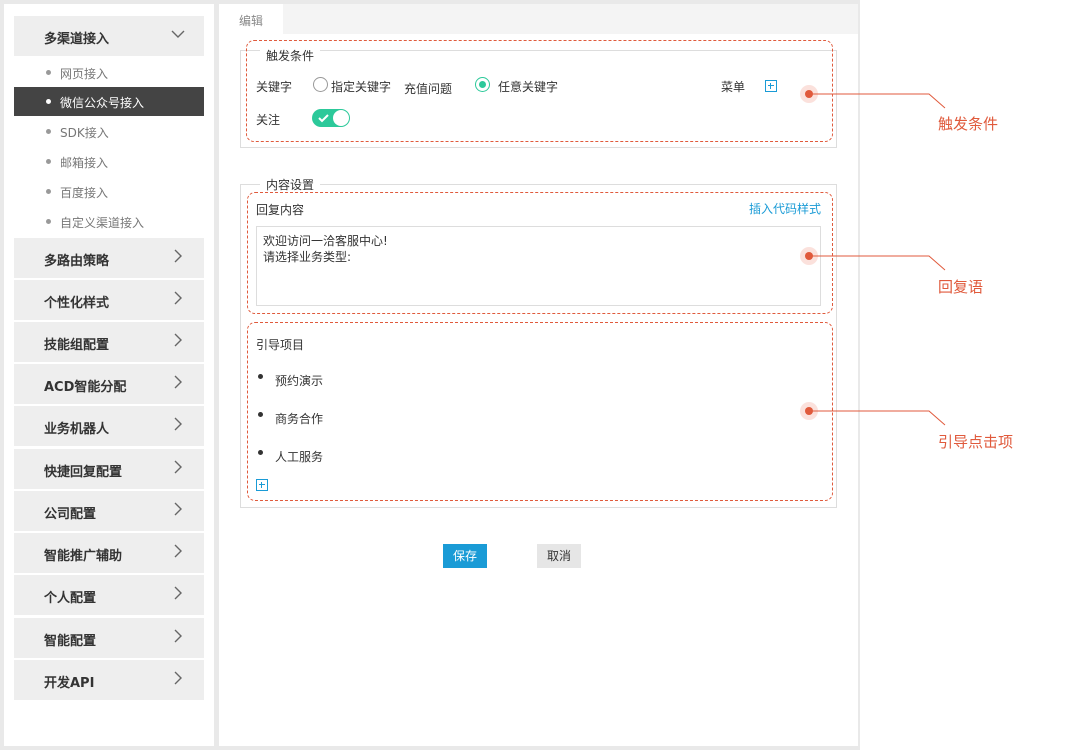 This screenshot has height=750, width=1068. I want to click on nav-group-label: 快捷回复配置, so click(83, 472).